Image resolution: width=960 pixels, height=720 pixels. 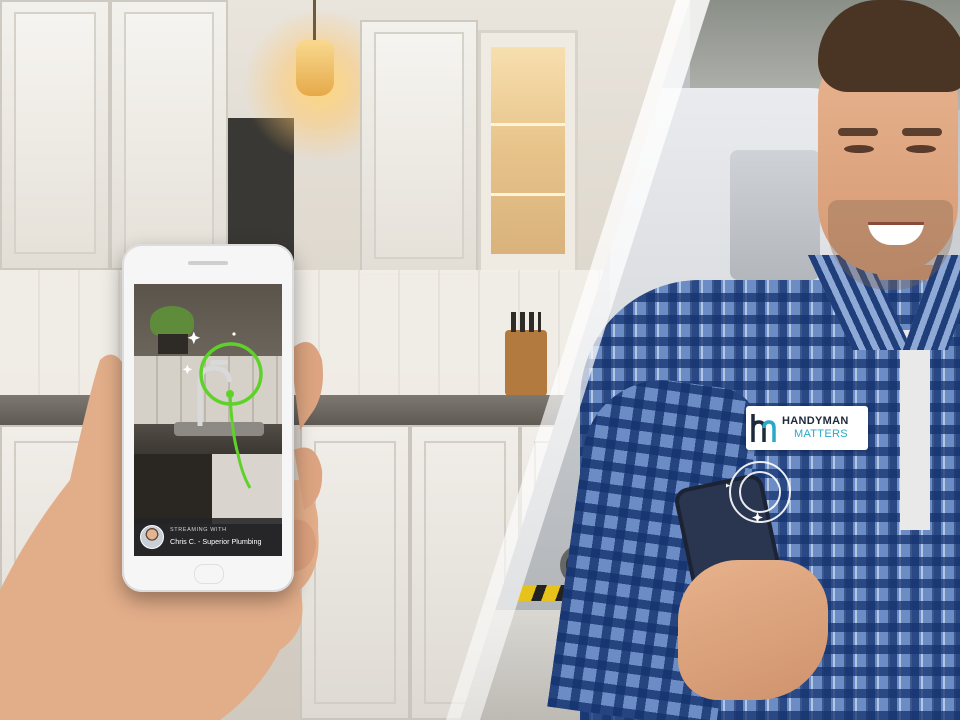 What do you see at coordinates (528, 152) in the screenshot?
I see `glass-cabinet` at bounding box center [528, 152].